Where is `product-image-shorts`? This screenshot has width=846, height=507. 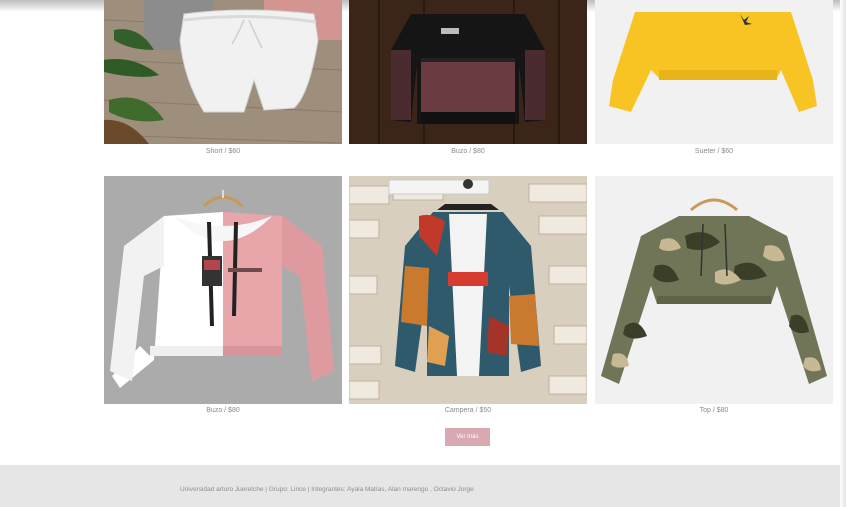 product-image-shorts is located at coordinates (223, 72).